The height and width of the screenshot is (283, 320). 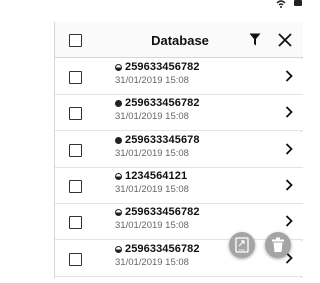 What do you see at coordinates (75, 40) in the screenshot?
I see `select-all-checkbox` at bounding box center [75, 40].